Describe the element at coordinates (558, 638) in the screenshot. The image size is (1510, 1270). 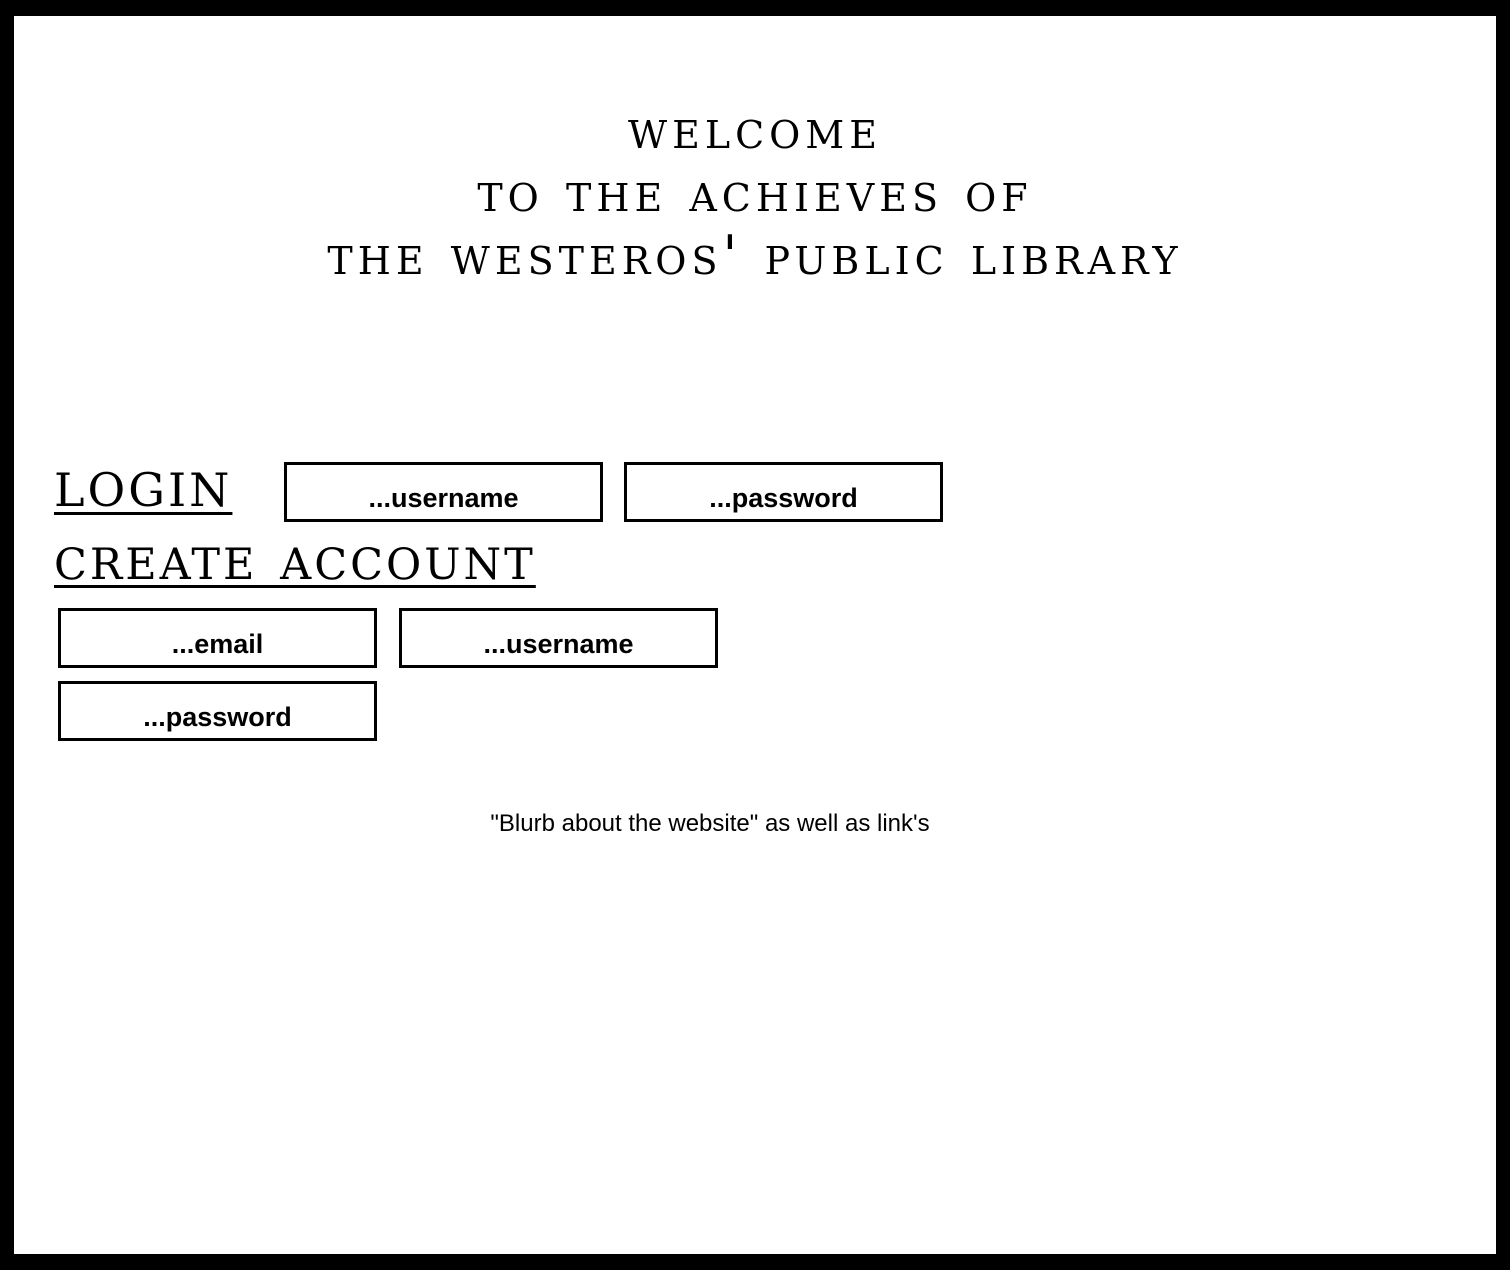
I see `signup-username-input` at that location.